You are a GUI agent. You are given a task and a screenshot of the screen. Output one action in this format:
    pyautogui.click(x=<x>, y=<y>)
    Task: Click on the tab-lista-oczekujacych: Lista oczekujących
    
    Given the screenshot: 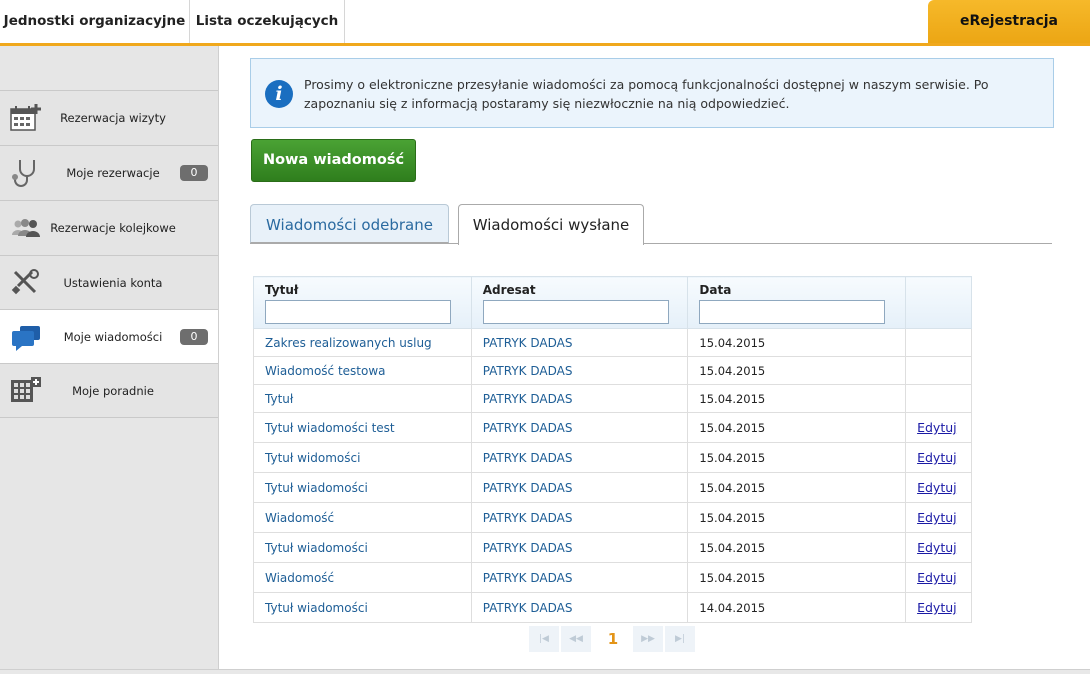 What is the action you would take?
    pyautogui.click(x=267, y=21)
    